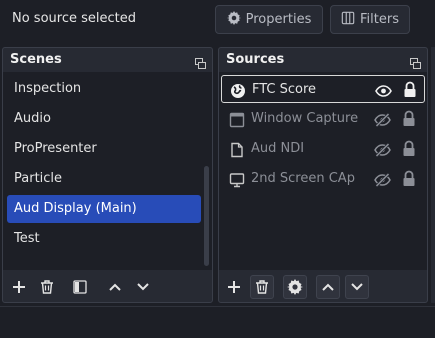  I want to click on source-item: 2nd Screen CAp, so click(323, 179).